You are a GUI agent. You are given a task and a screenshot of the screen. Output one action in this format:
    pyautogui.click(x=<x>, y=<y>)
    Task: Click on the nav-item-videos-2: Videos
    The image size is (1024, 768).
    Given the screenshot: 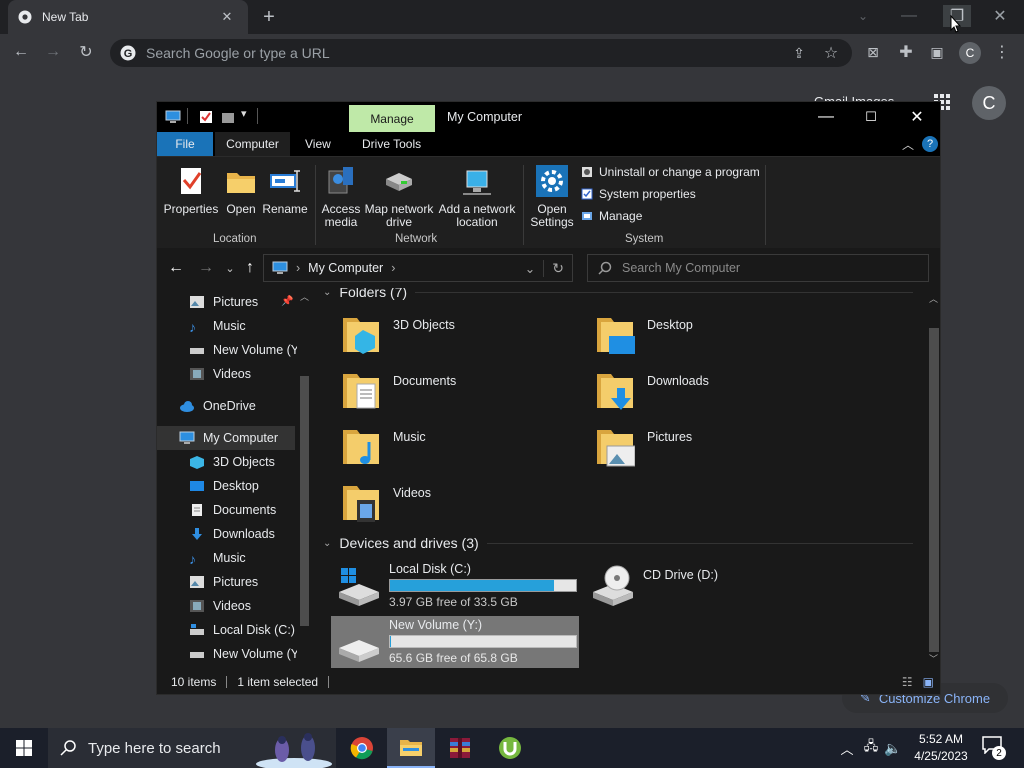 What is the action you would take?
    pyautogui.click(x=227, y=606)
    